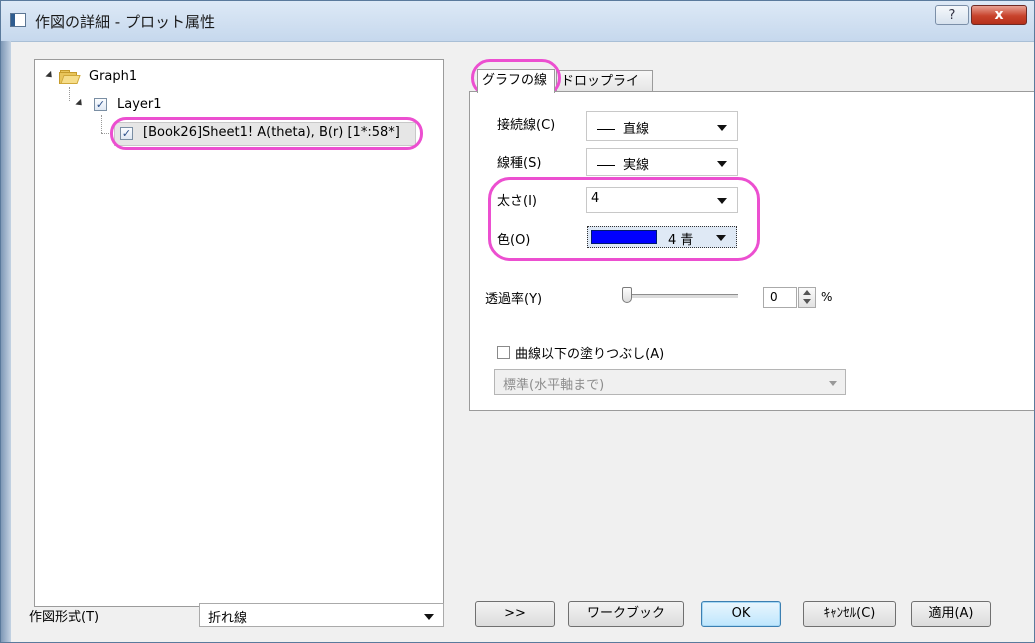 The image size is (1035, 643). Describe the element at coordinates (662, 126) in the screenshot. I see `connect-dropdown: 直線` at that location.